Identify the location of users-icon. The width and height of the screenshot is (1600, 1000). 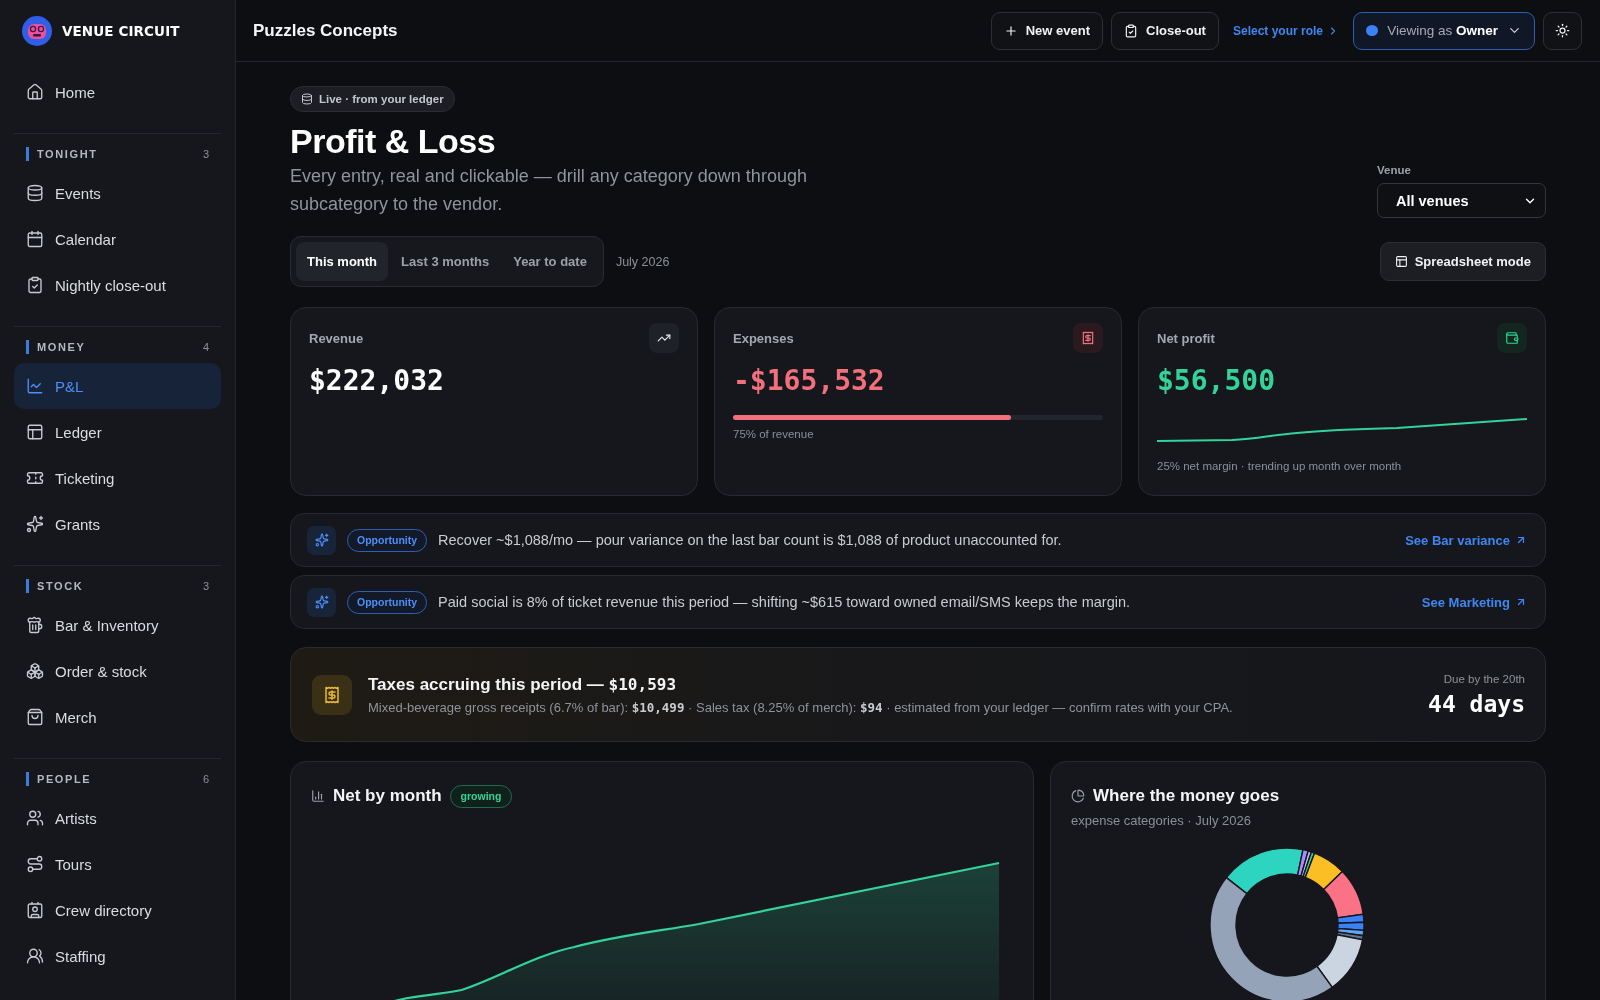
(35, 818).